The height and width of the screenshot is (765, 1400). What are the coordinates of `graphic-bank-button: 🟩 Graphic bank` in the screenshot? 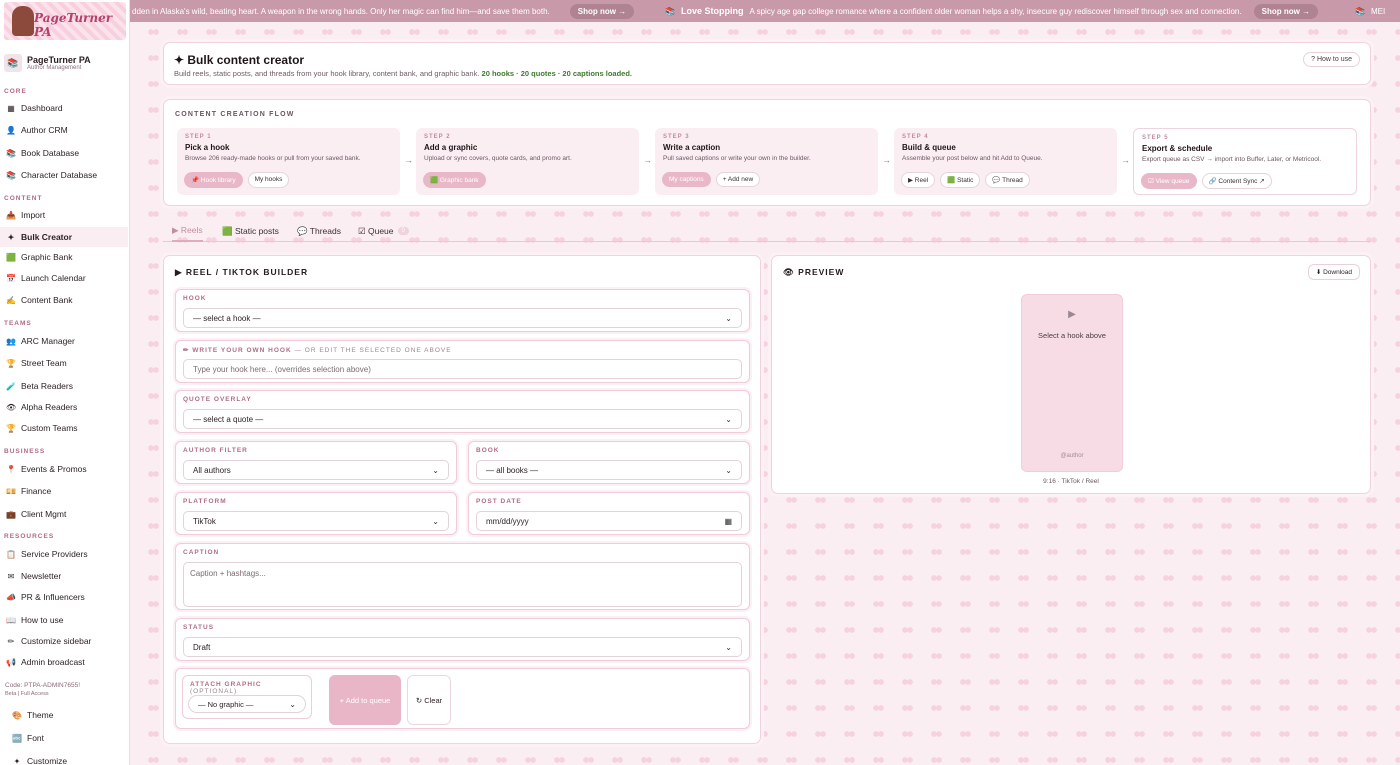 It's located at (454, 180).